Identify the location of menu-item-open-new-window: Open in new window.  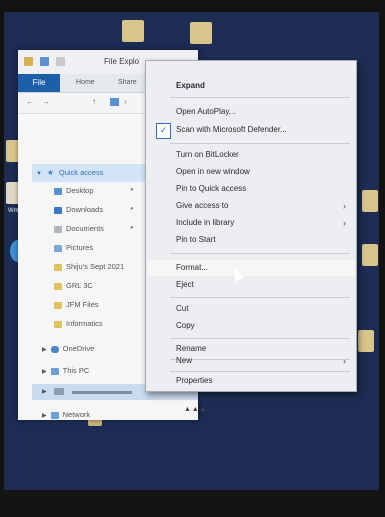
(251, 172).